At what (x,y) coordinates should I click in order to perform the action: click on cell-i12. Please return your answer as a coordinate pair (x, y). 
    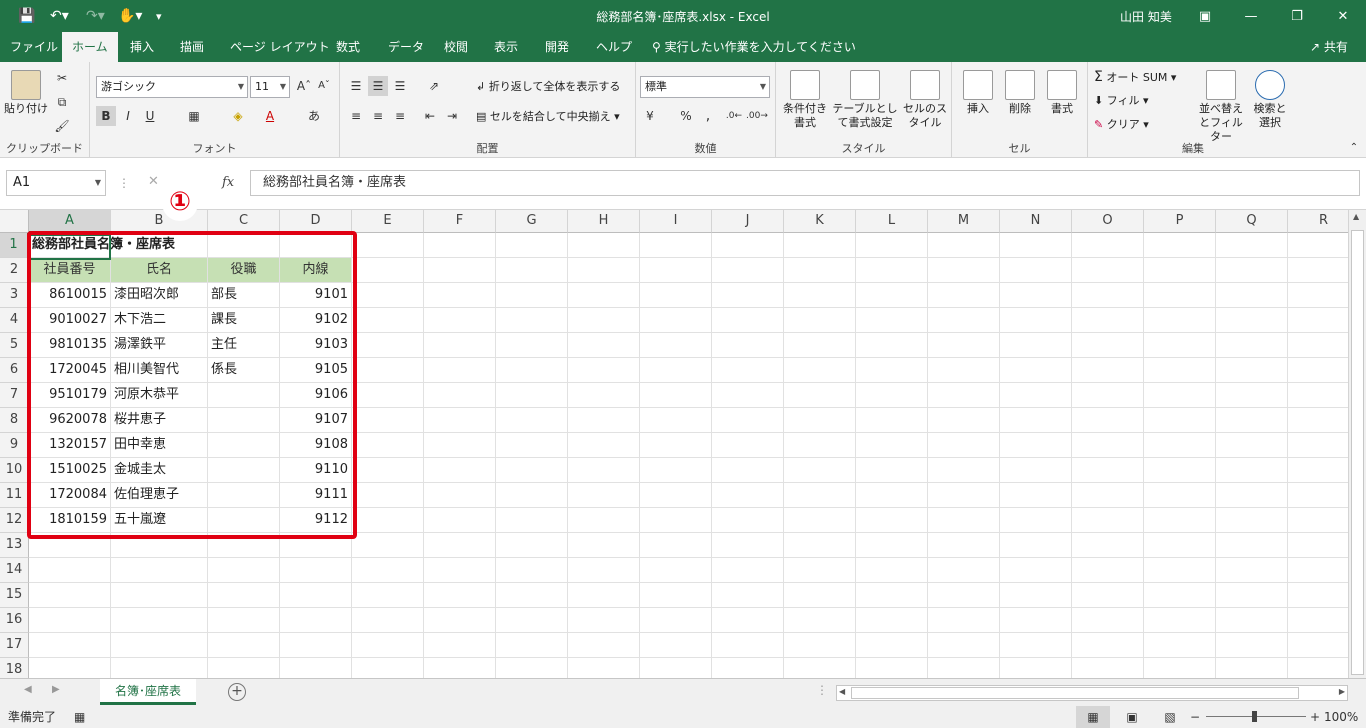
    Looking at the image, I should click on (676, 520).